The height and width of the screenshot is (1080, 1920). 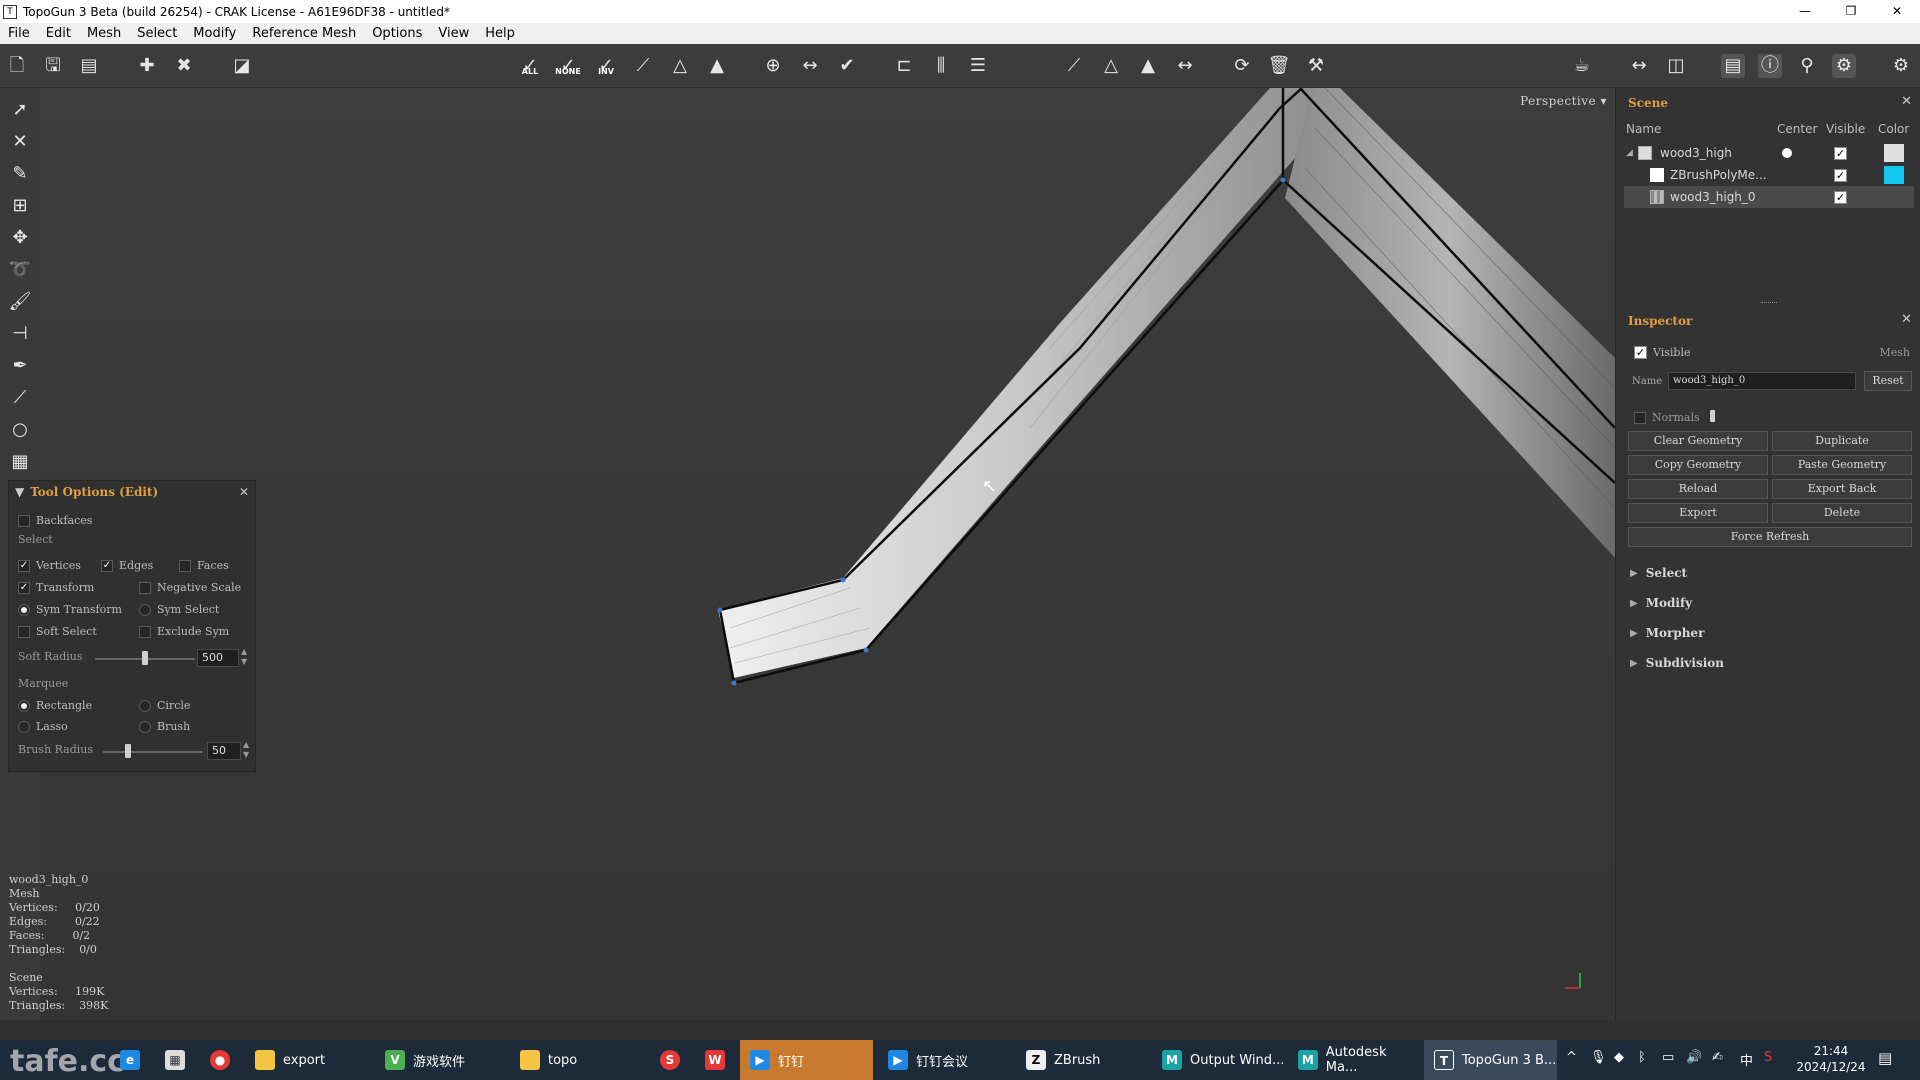 I want to click on splitter-handle, so click(x=1769, y=302).